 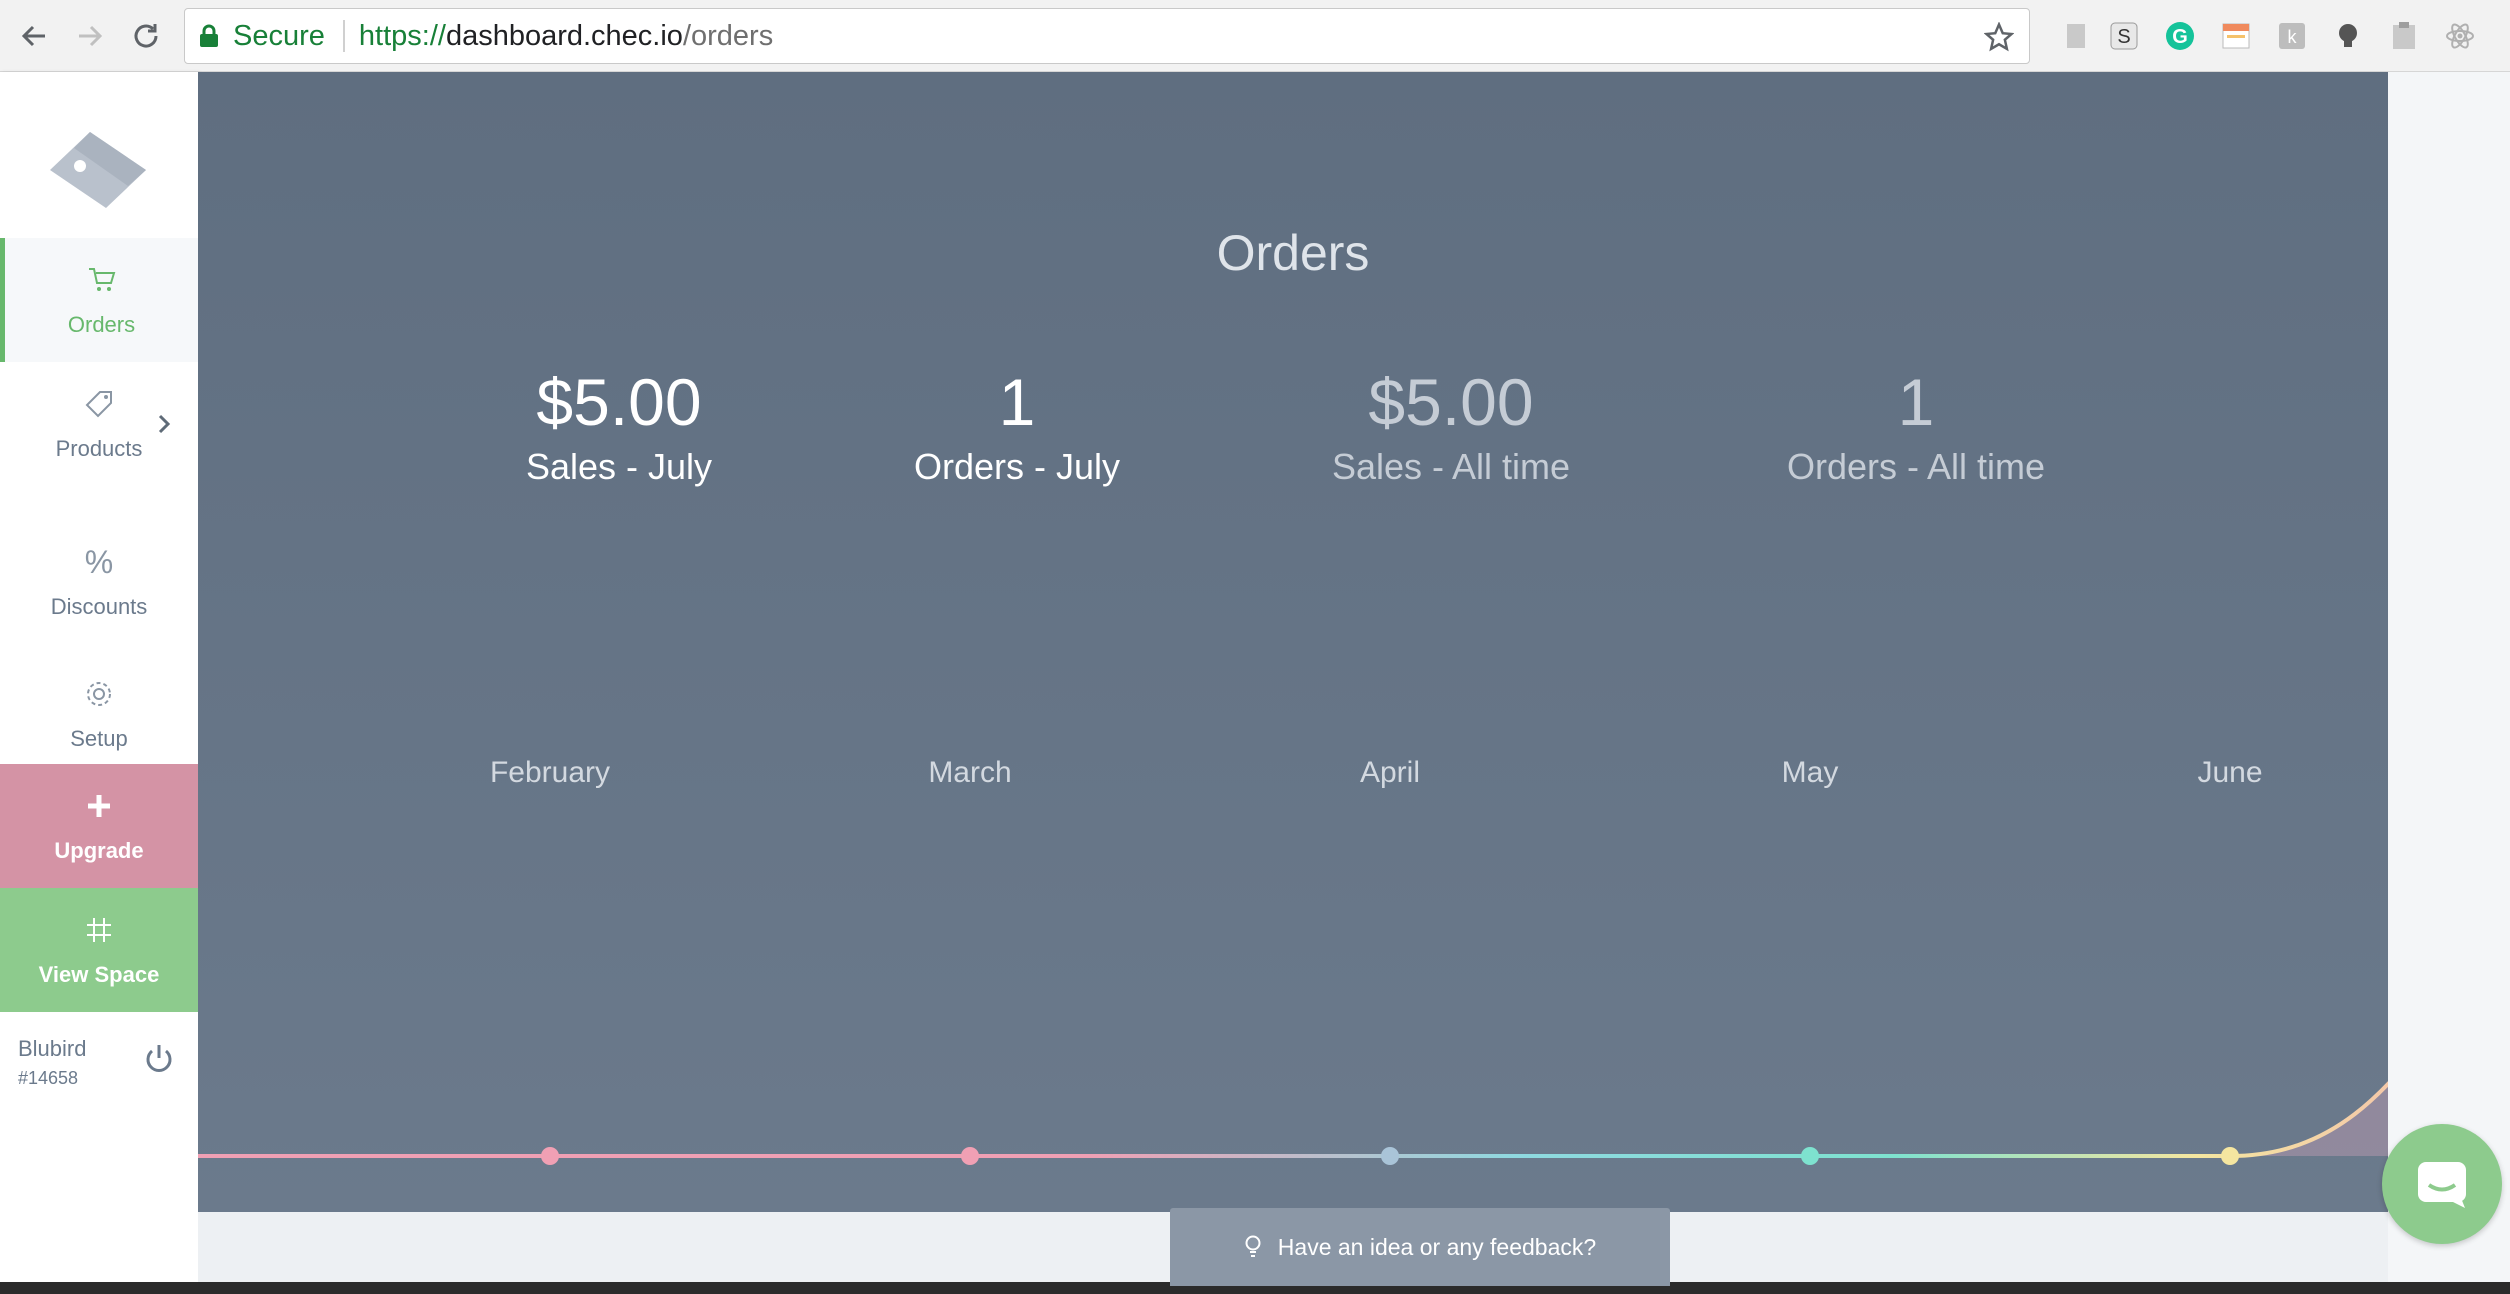 I want to click on url-text: https://dashboard.chec.io/orders, so click(x=566, y=35).